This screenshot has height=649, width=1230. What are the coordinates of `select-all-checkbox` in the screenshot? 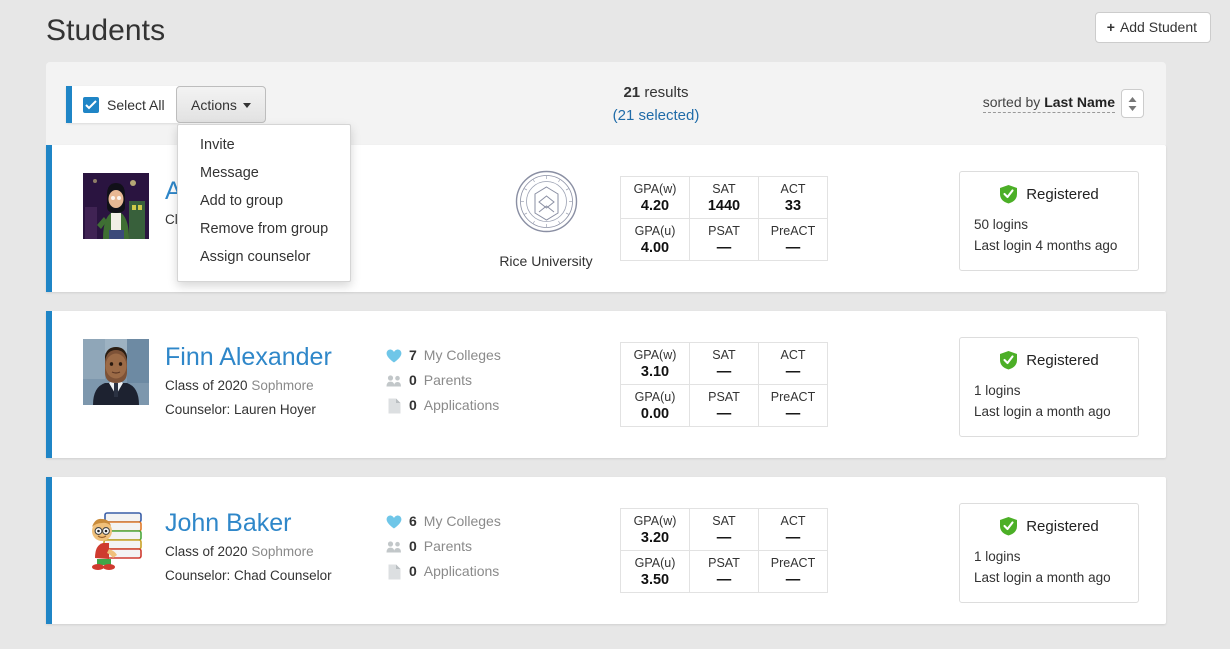 It's located at (91, 104).